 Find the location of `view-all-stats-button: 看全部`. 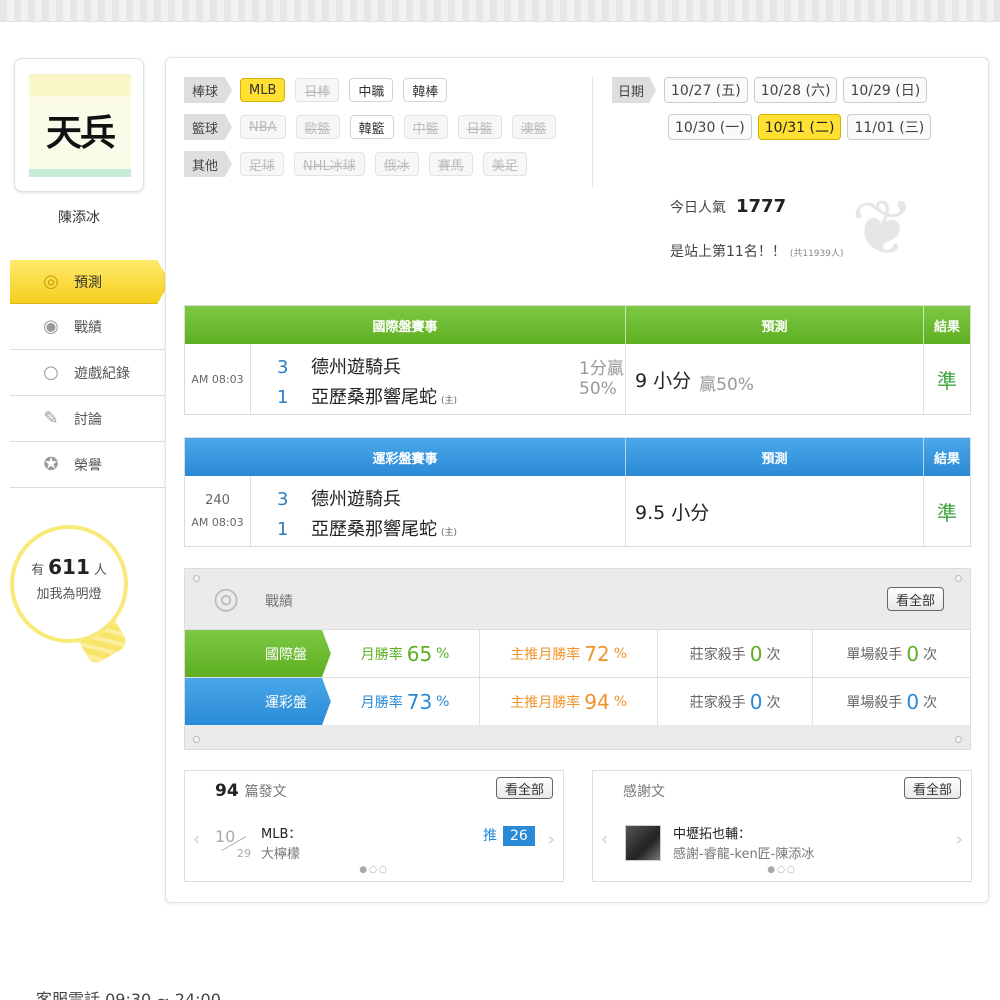

view-all-stats-button: 看全部 is located at coordinates (915, 599).